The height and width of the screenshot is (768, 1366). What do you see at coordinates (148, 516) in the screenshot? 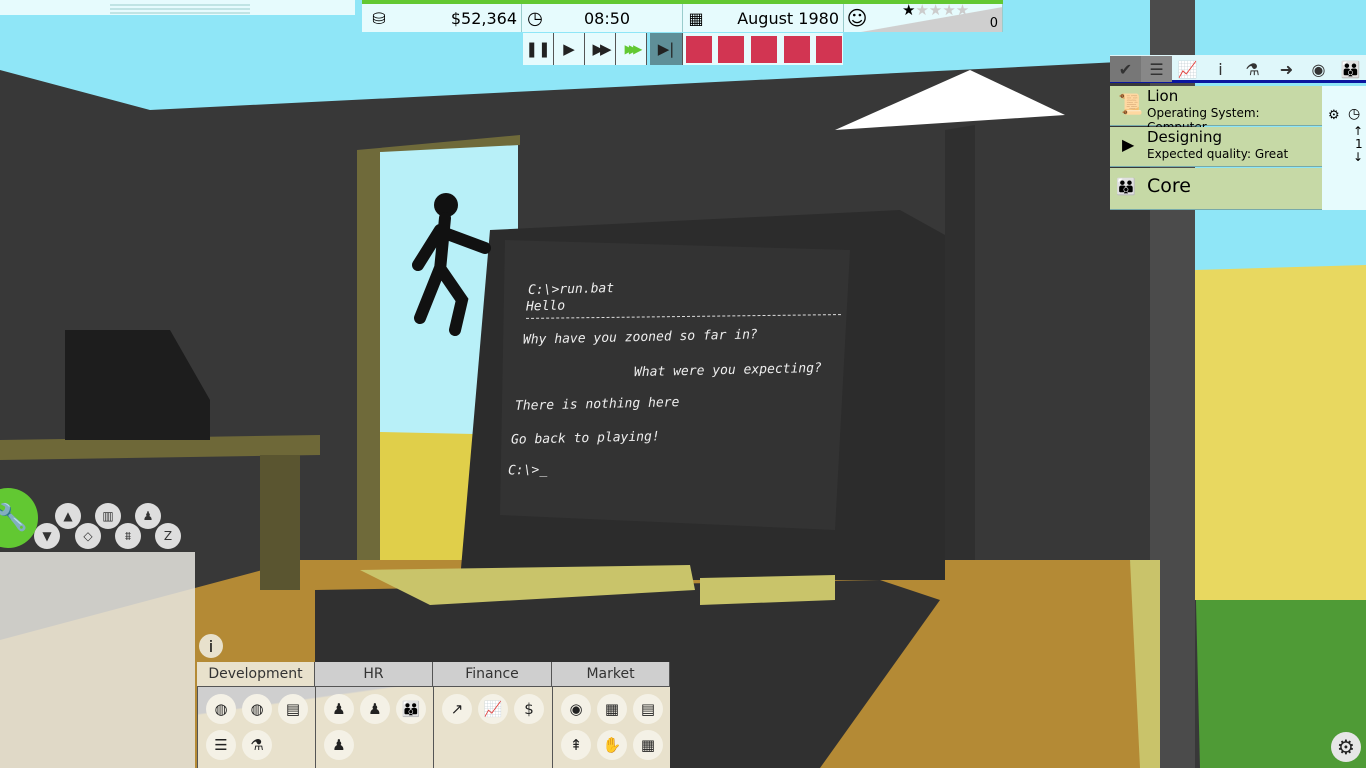
I see `team-icon: ♟` at bounding box center [148, 516].